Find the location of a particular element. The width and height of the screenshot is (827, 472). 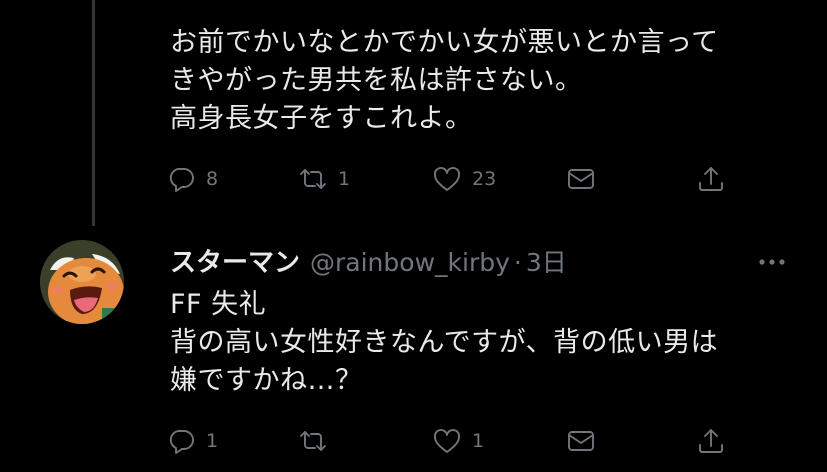

retweet-button: 1 is located at coordinates (324, 179).